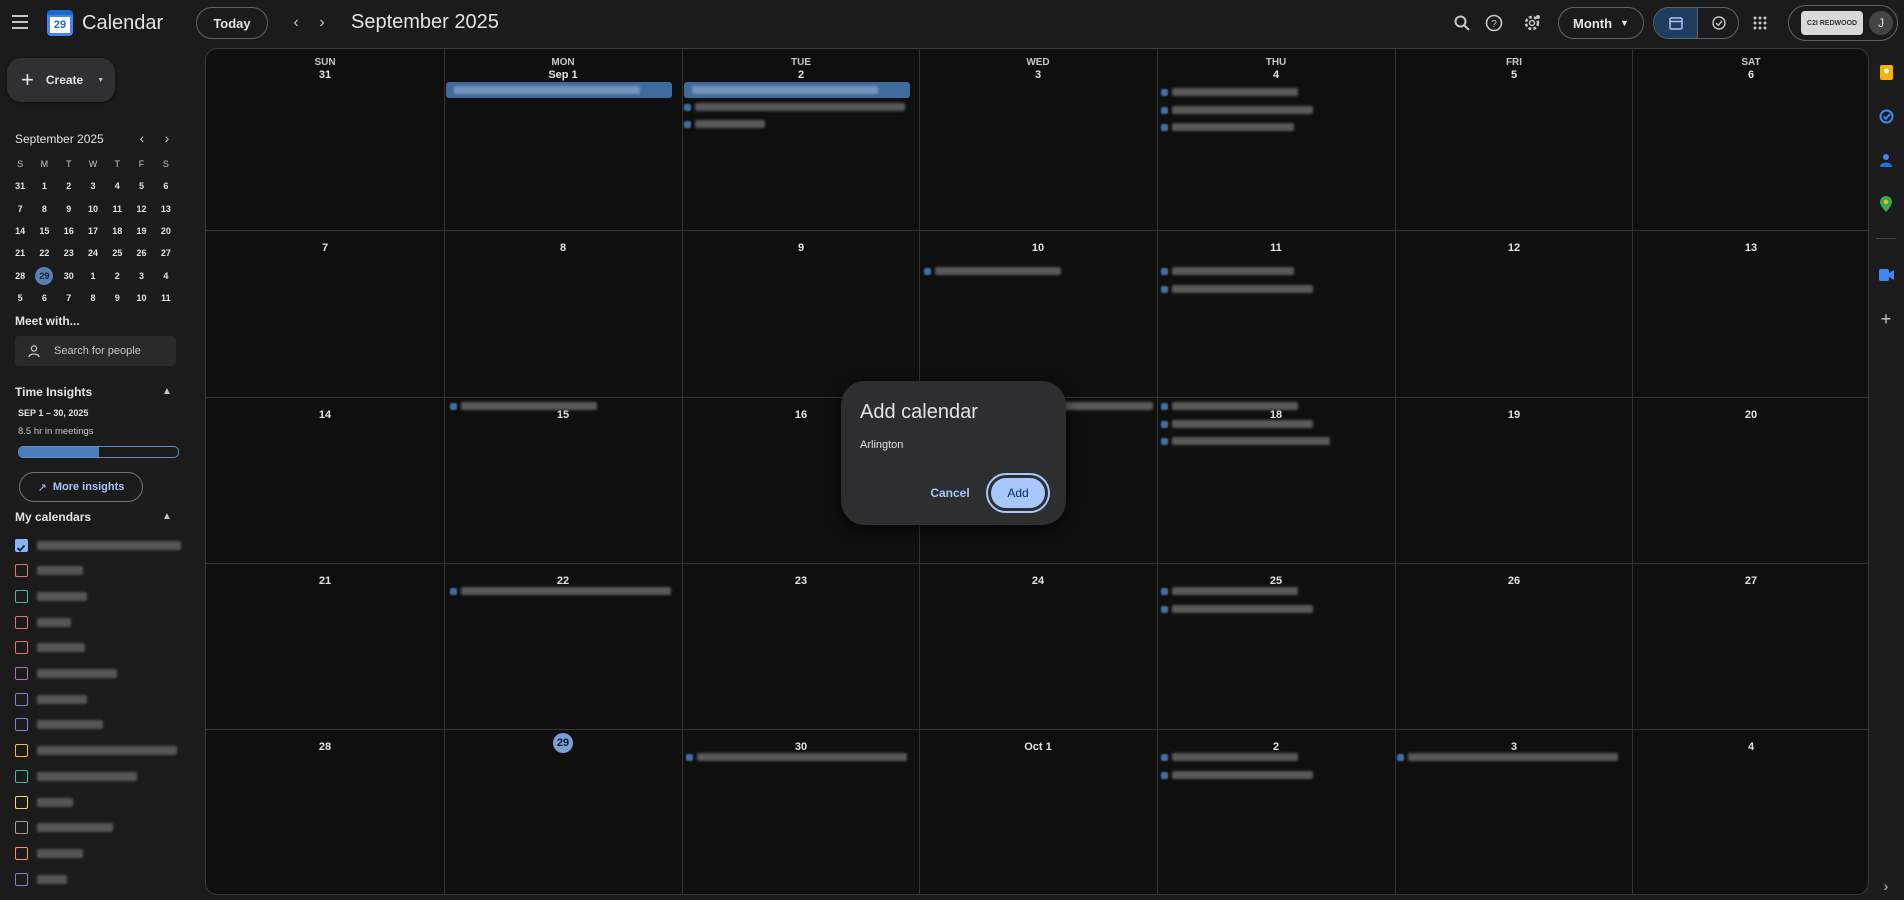  What do you see at coordinates (20, 209) in the screenshot?
I see `mini-day: 7` at bounding box center [20, 209].